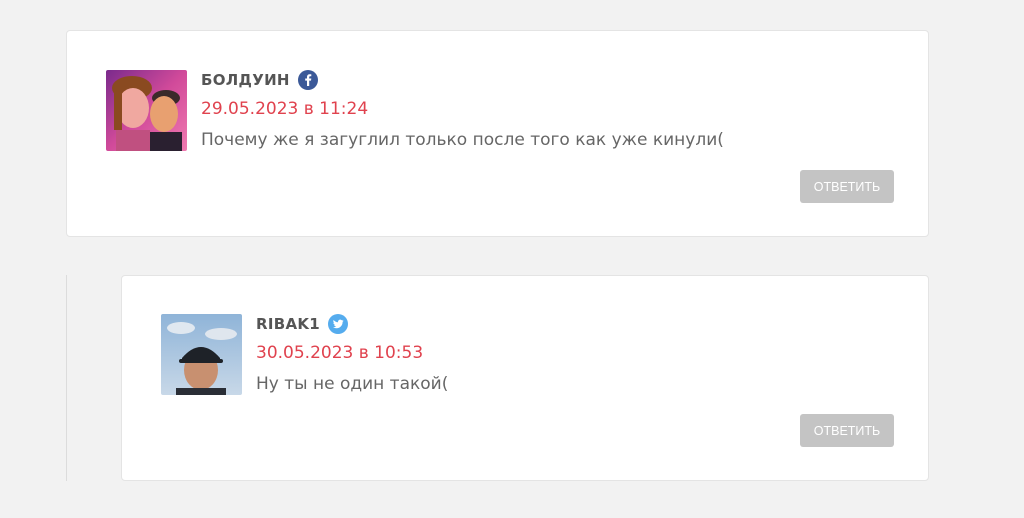  Describe the element at coordinates (340, 353) in the screenshot. I see `comment-date: 30.05.2023 в 10:53` at that location.